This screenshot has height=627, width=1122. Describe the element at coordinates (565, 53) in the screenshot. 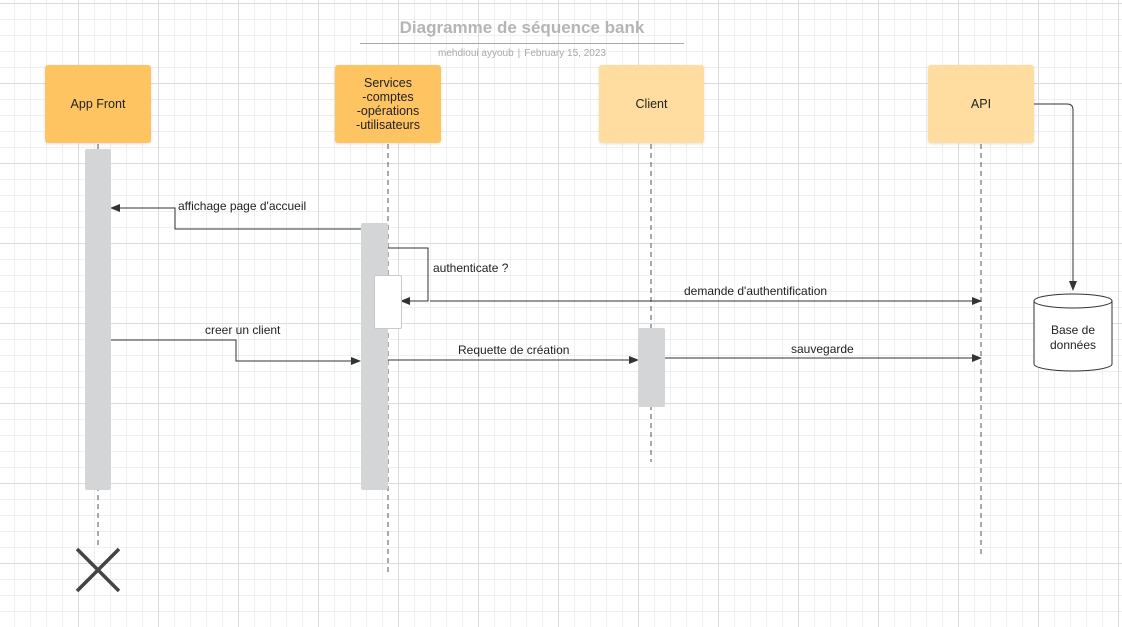

I see `document-date: February 15, 2023` at that location.